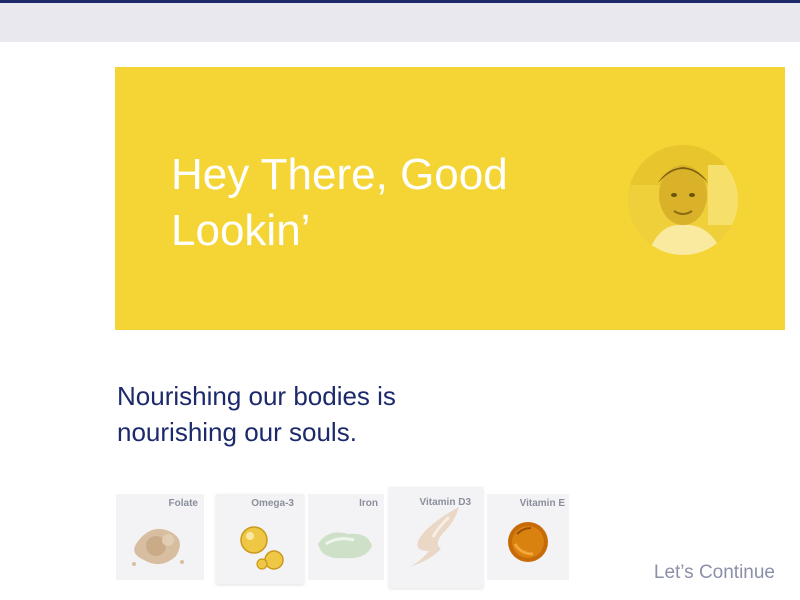  What do you see at coordinates (260, 539) in the screenshot?
I see `nutrient-tile-omega-3: Omega-3` at bounding box center [260, 539].